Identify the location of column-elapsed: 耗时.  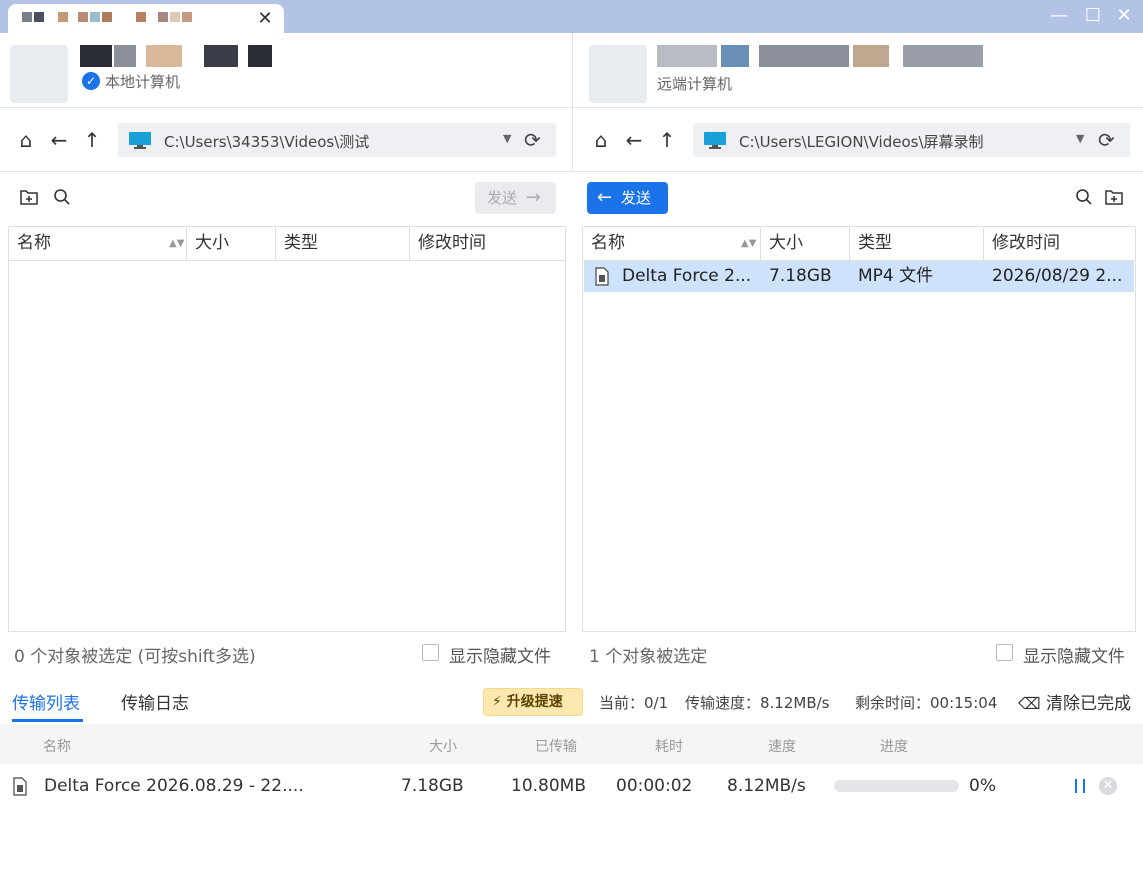
(669, 747).